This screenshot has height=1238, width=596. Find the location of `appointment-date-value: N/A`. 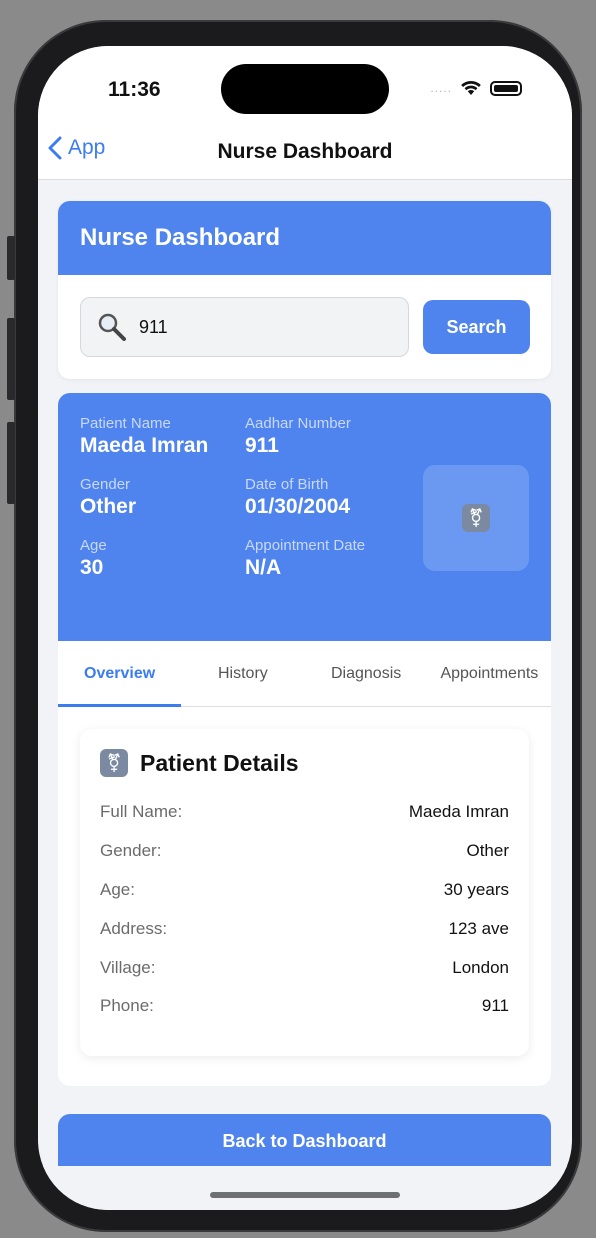

appointment-date-value: N/A is located at coordinates (263, 567).